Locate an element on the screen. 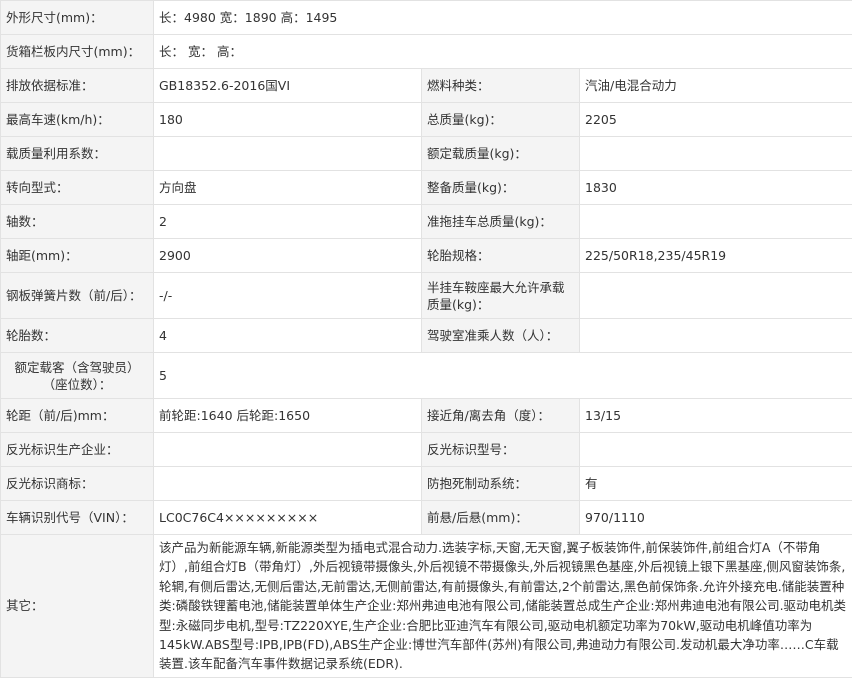 The width and height of the screenshot is (852, 687). spec-label: 其它： is located at coordinates (77, 606).